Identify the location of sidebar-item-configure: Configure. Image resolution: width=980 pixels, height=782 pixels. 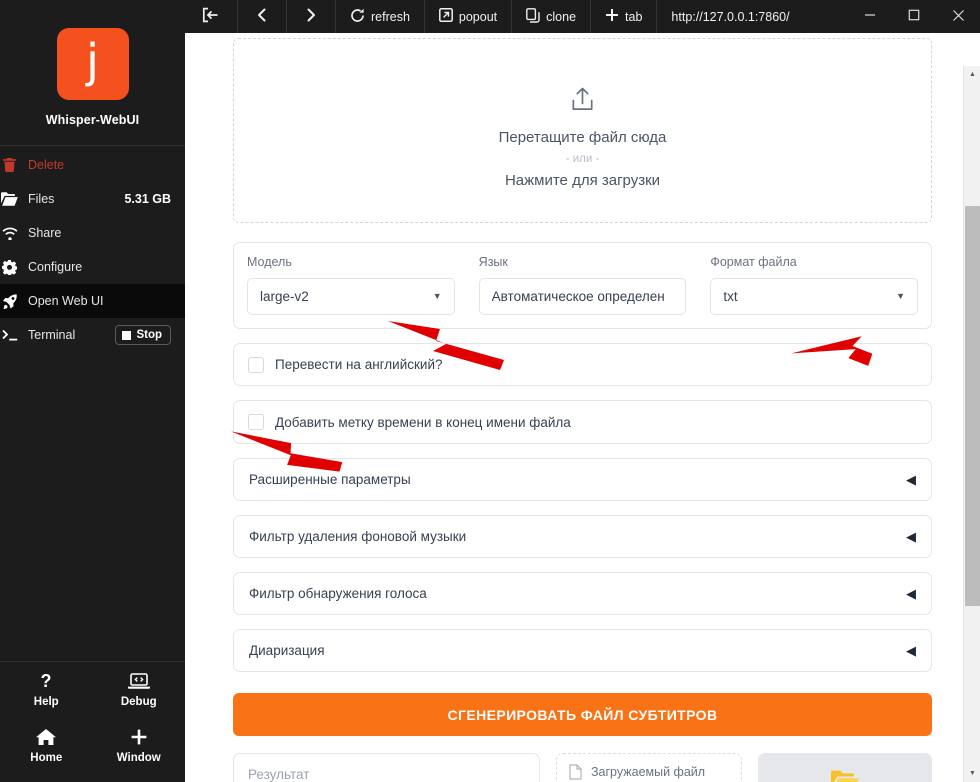
(92, 267).